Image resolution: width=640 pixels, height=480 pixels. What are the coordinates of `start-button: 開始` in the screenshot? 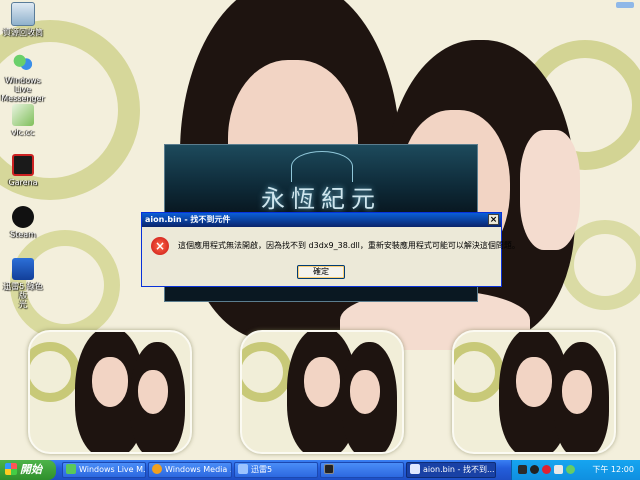 It's located at (28, 470).